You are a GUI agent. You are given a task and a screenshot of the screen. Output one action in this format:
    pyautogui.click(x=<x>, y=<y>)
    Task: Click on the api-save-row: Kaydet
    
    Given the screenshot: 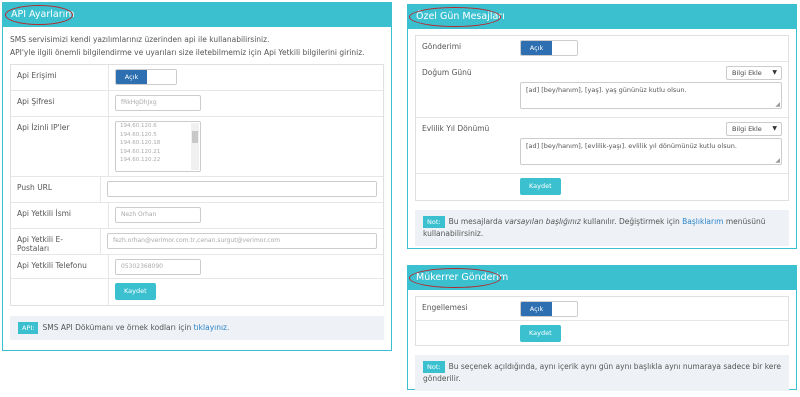 What is the action you would take?
    pyautogui.click(x=197, y=292)
    